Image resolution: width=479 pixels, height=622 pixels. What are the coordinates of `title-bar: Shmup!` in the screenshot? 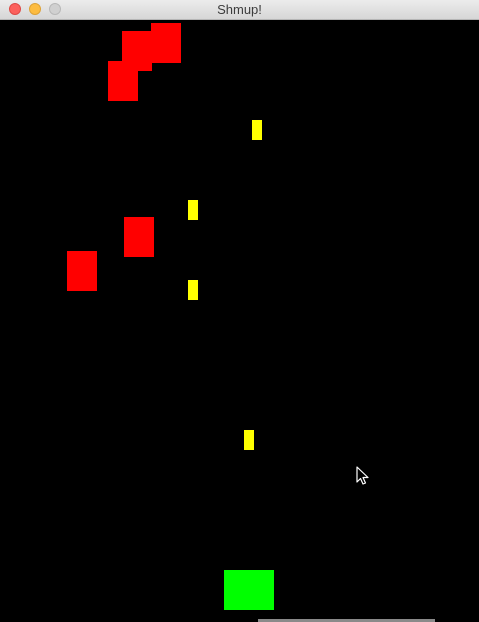 It's located at (239, 10).